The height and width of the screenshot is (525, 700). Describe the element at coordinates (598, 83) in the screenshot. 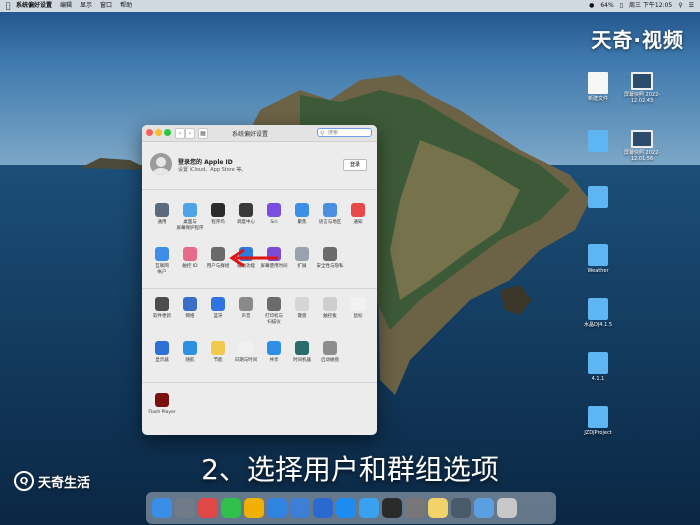

I see `file-icon` at that location.